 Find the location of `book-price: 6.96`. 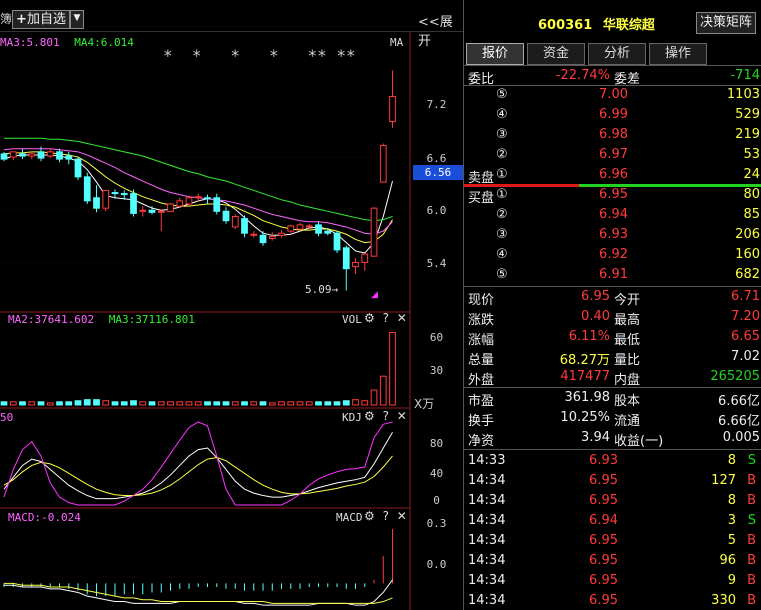

book-price: 6.96 is located at coordinates (613, 174).